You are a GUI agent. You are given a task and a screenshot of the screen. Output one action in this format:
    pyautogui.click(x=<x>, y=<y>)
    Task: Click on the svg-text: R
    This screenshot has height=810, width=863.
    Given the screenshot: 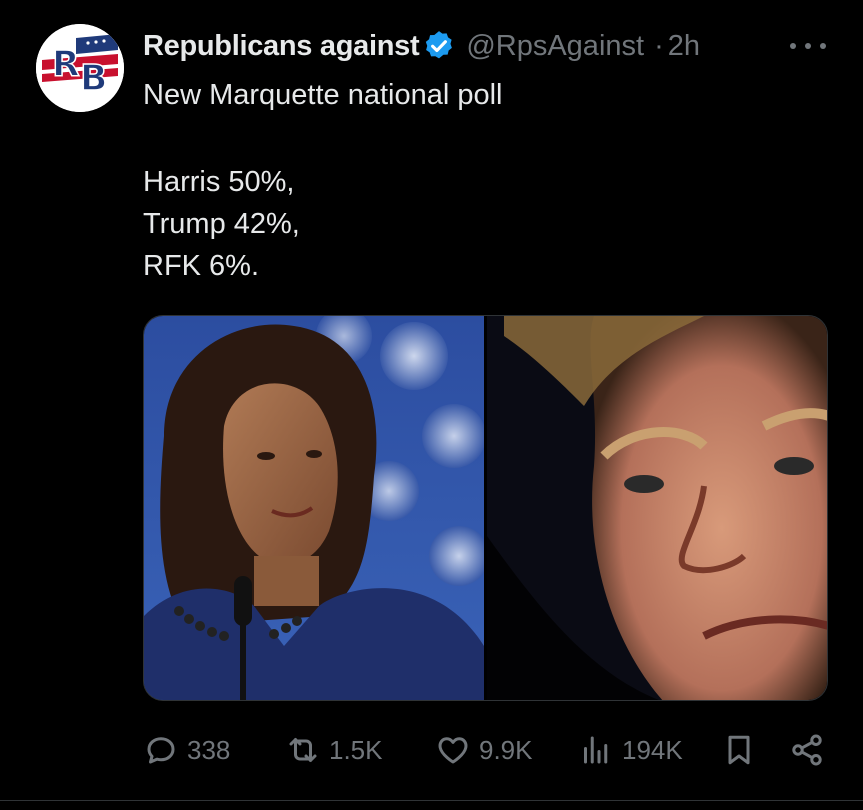 What is the action you would take?
    pyautogui.click(x=66, y=64)
    